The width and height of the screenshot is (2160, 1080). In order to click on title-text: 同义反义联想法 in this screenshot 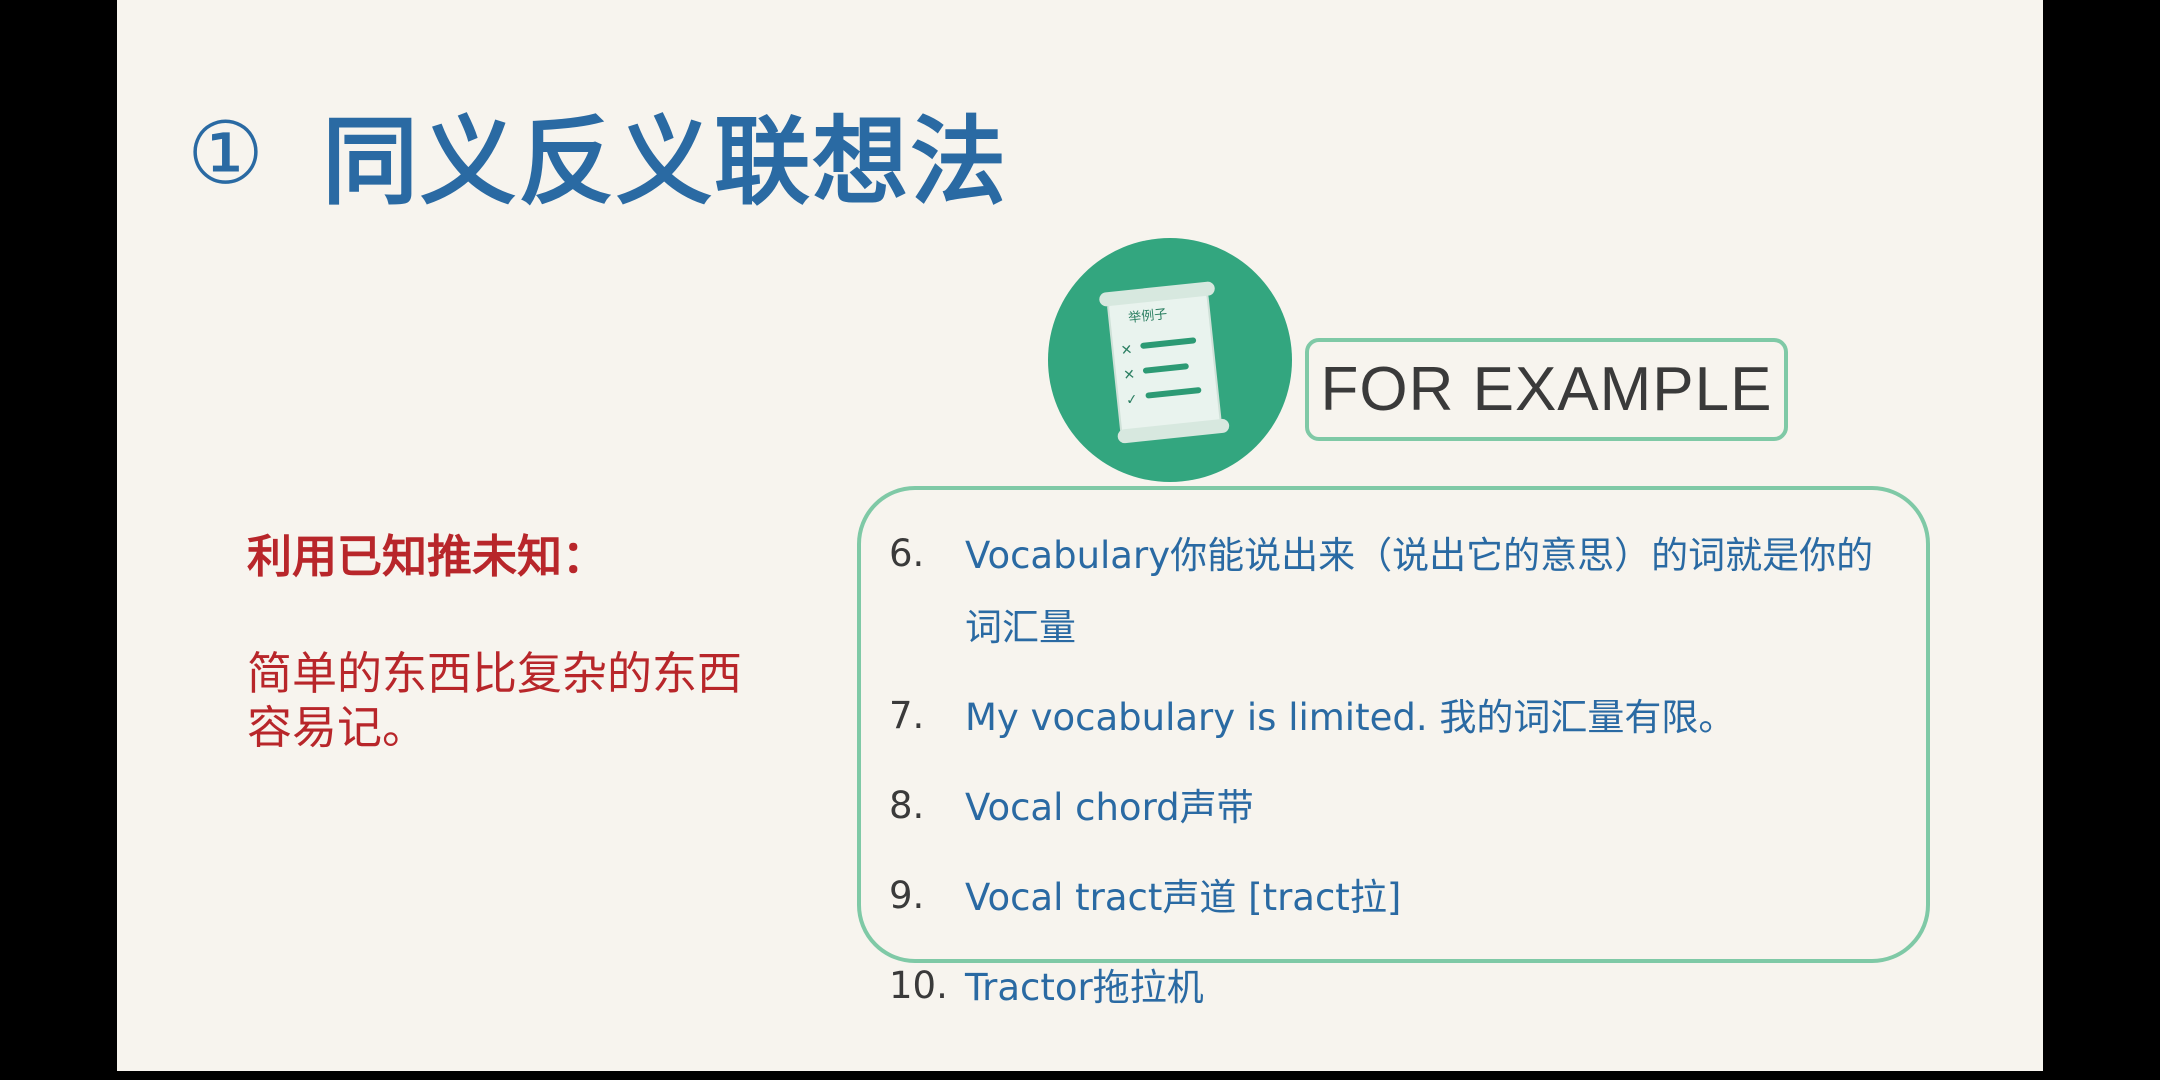, I will do `click(665, 162)`.